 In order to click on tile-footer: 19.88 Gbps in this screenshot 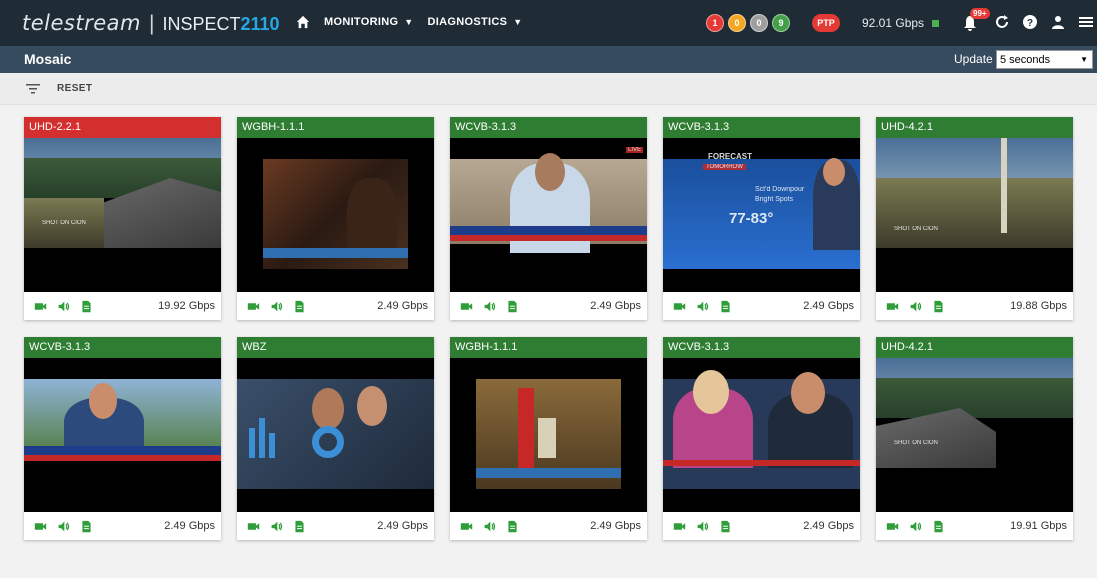, I will do `click(974, 306)`.